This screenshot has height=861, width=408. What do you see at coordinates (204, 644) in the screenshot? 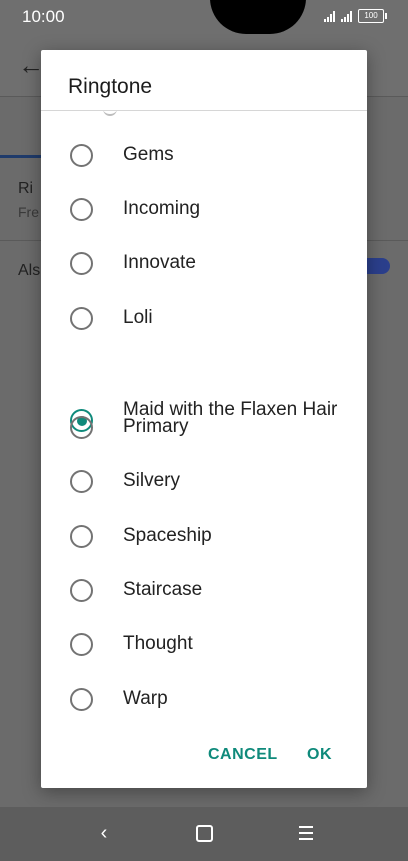
I see `ringtone-option-thought: Thought` at bounding box center [204, 644].